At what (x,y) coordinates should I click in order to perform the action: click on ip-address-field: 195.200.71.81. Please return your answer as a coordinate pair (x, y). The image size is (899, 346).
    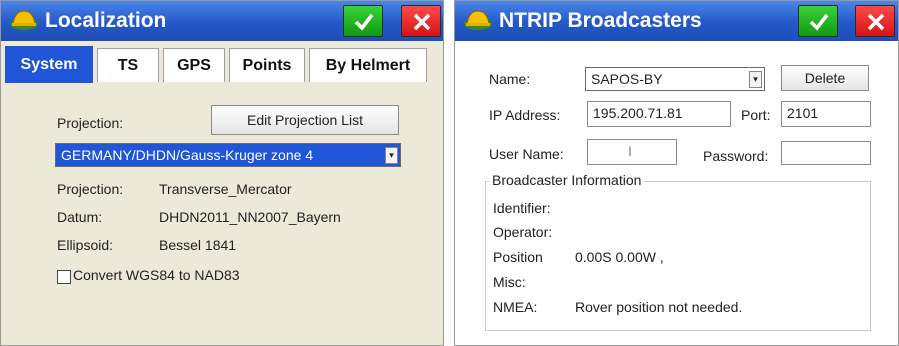
    Looking at the image, I should click on (659, 114).